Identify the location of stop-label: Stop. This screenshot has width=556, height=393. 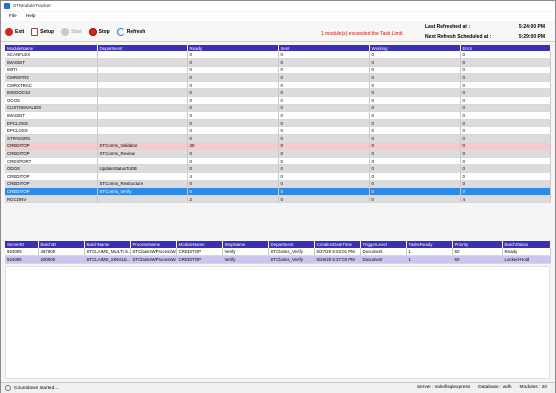
(104, 31).